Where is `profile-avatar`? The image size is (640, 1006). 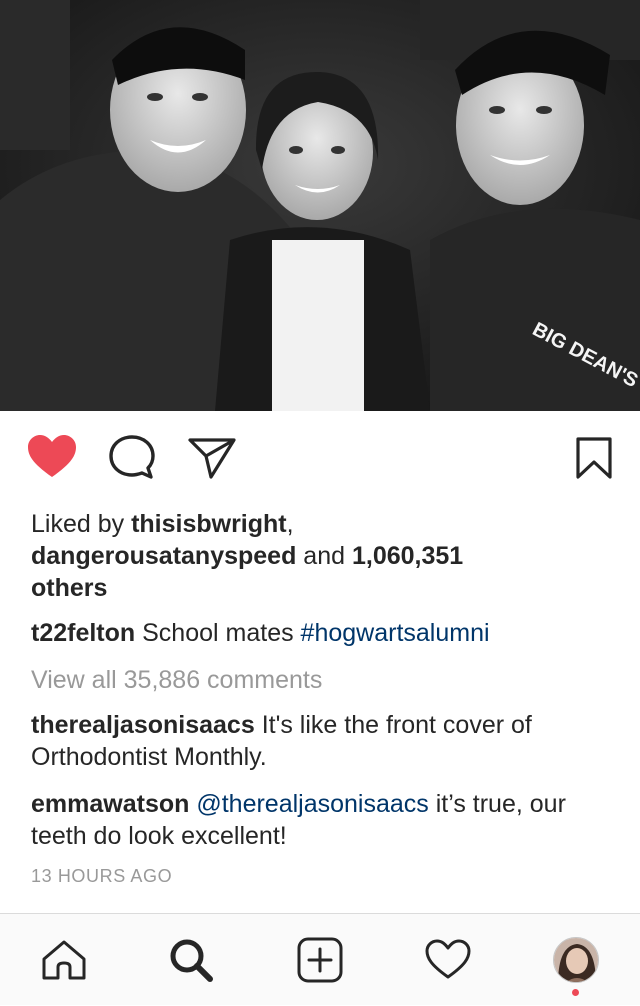 profile-avatar is located at coordinates (576, 960).